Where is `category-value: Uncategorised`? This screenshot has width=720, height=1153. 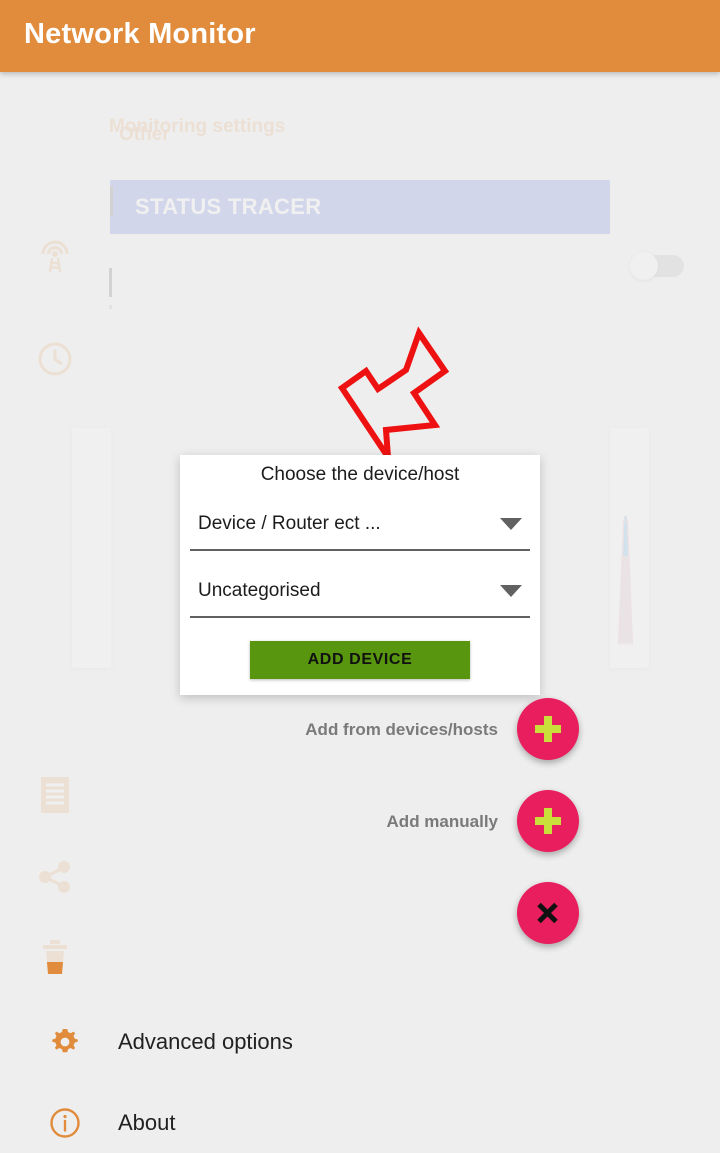
category-value: Uncategorised is located at coordinates (259, 590).